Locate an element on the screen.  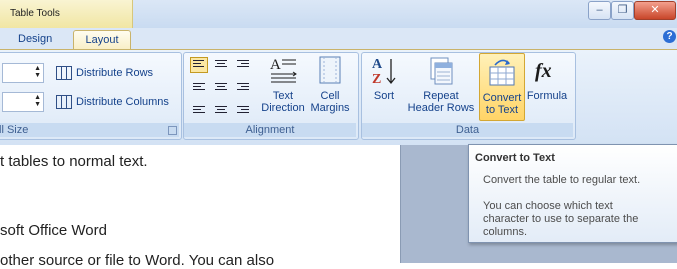
text-direction-button: A Text Direction is located at coordinates (283, 84).